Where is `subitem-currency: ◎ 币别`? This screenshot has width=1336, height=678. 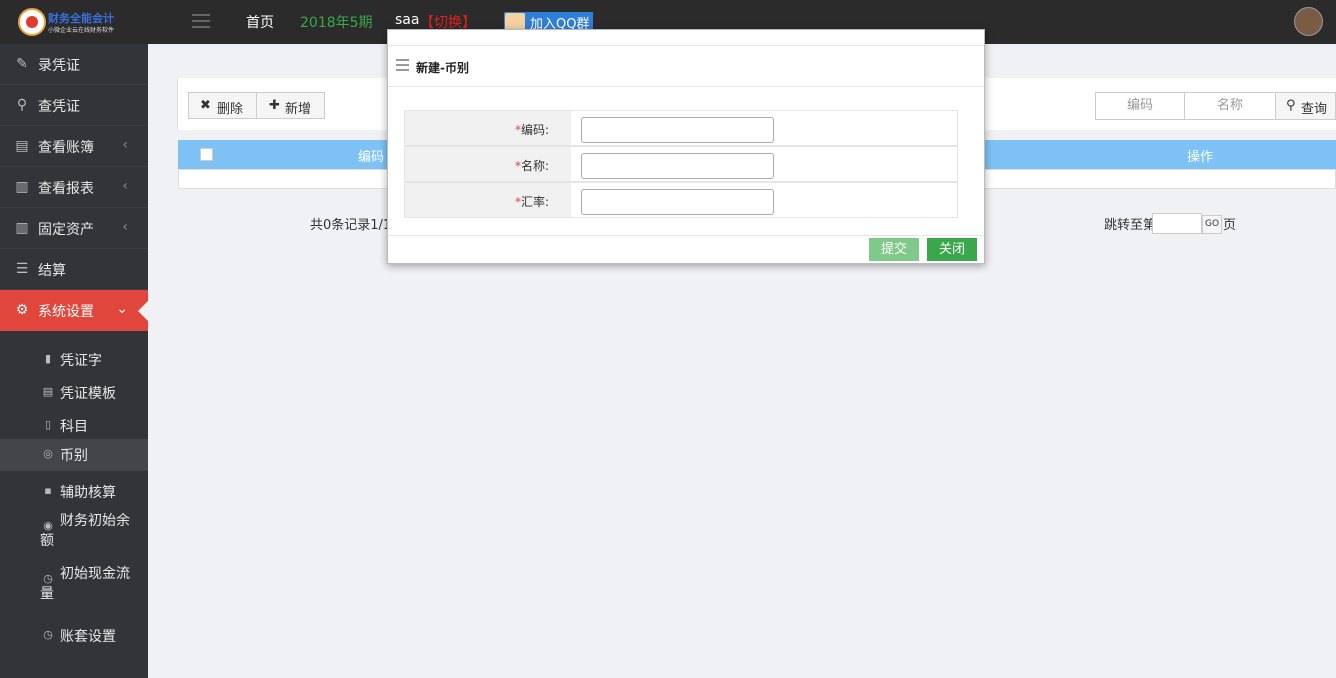
subitem-currency: ◎ 币别 is located at coordinates (74, 455).